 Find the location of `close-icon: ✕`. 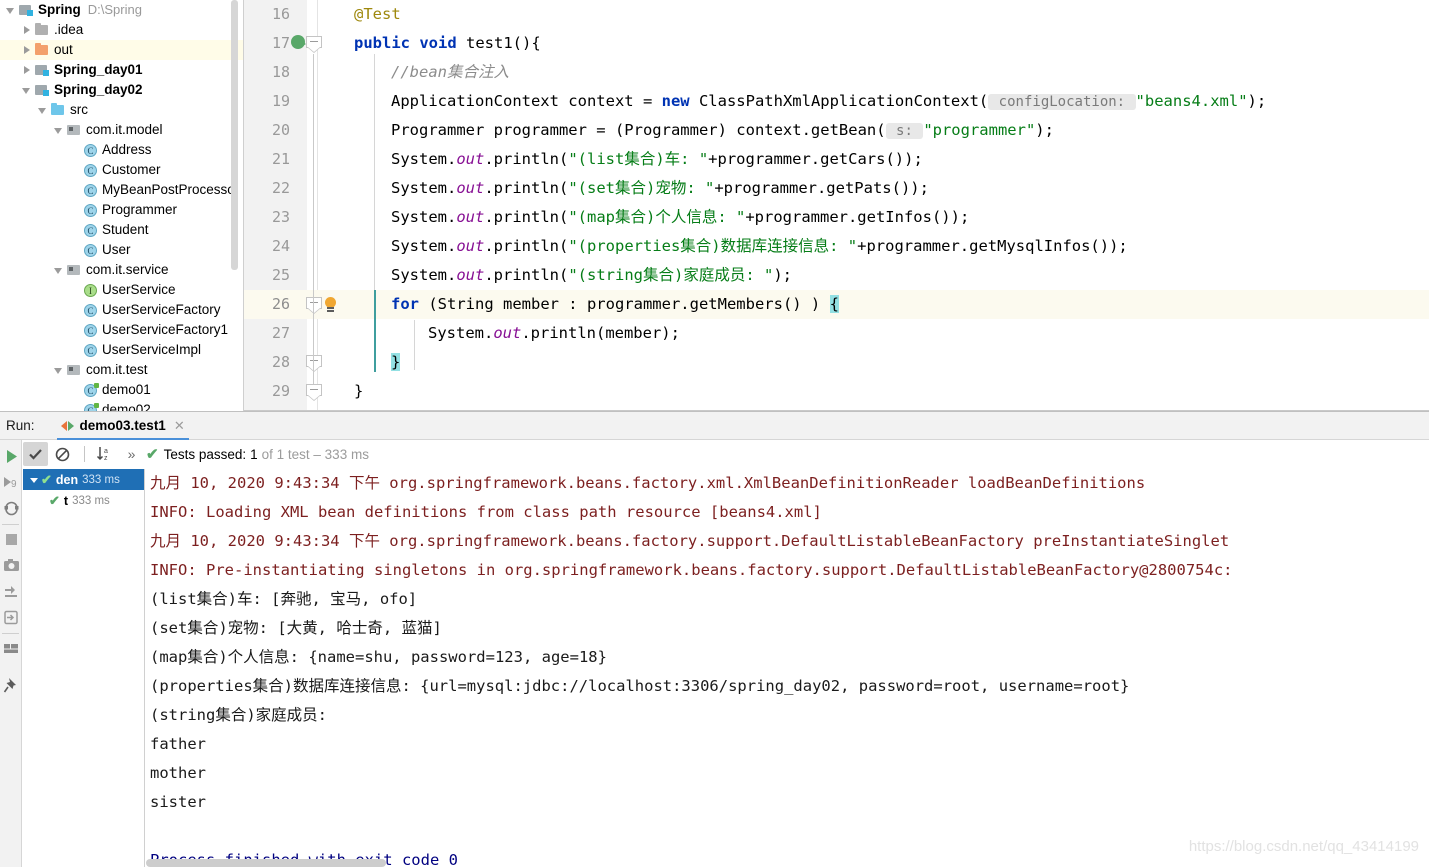

close-icon: ✕ is located at coordinates (179, 426).